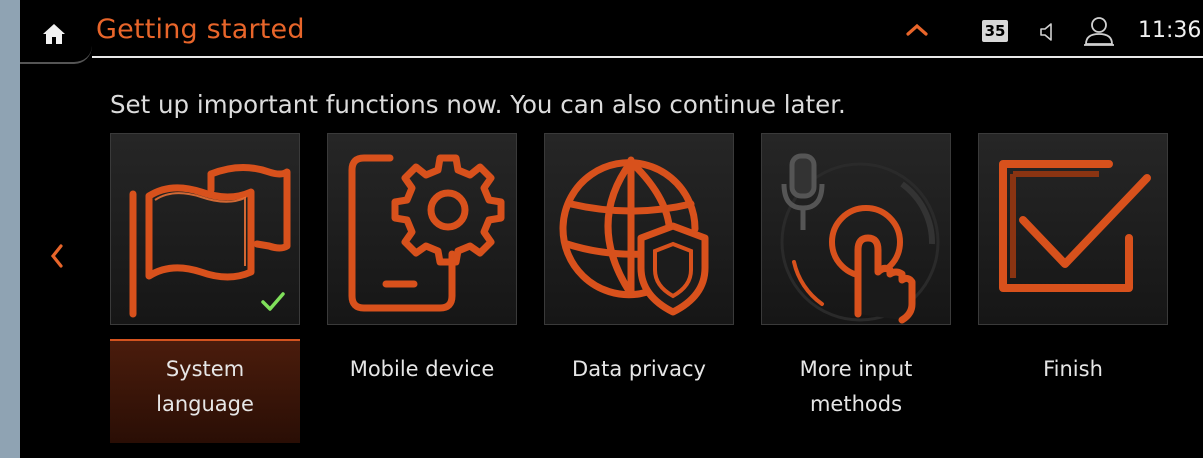 The width and height of the screenshot is (1203, 458). Describe the element at coordinates (200, 29) in the screenshot. I see `page-title: Getting started` at that location.